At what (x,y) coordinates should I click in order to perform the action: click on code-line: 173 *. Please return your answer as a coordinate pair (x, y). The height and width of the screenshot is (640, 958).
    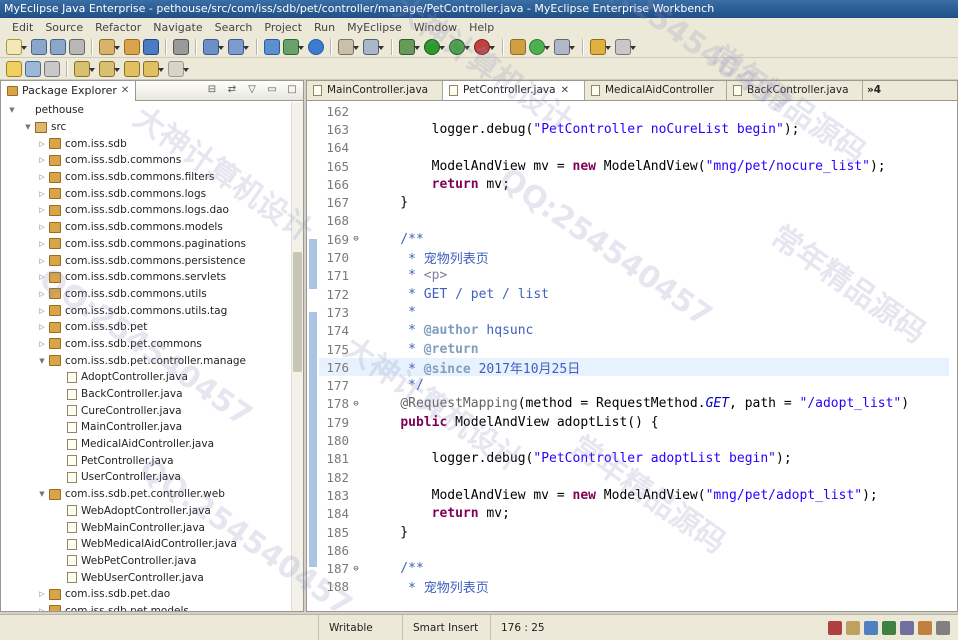
    Looking at the image, I should click on (634, 312).